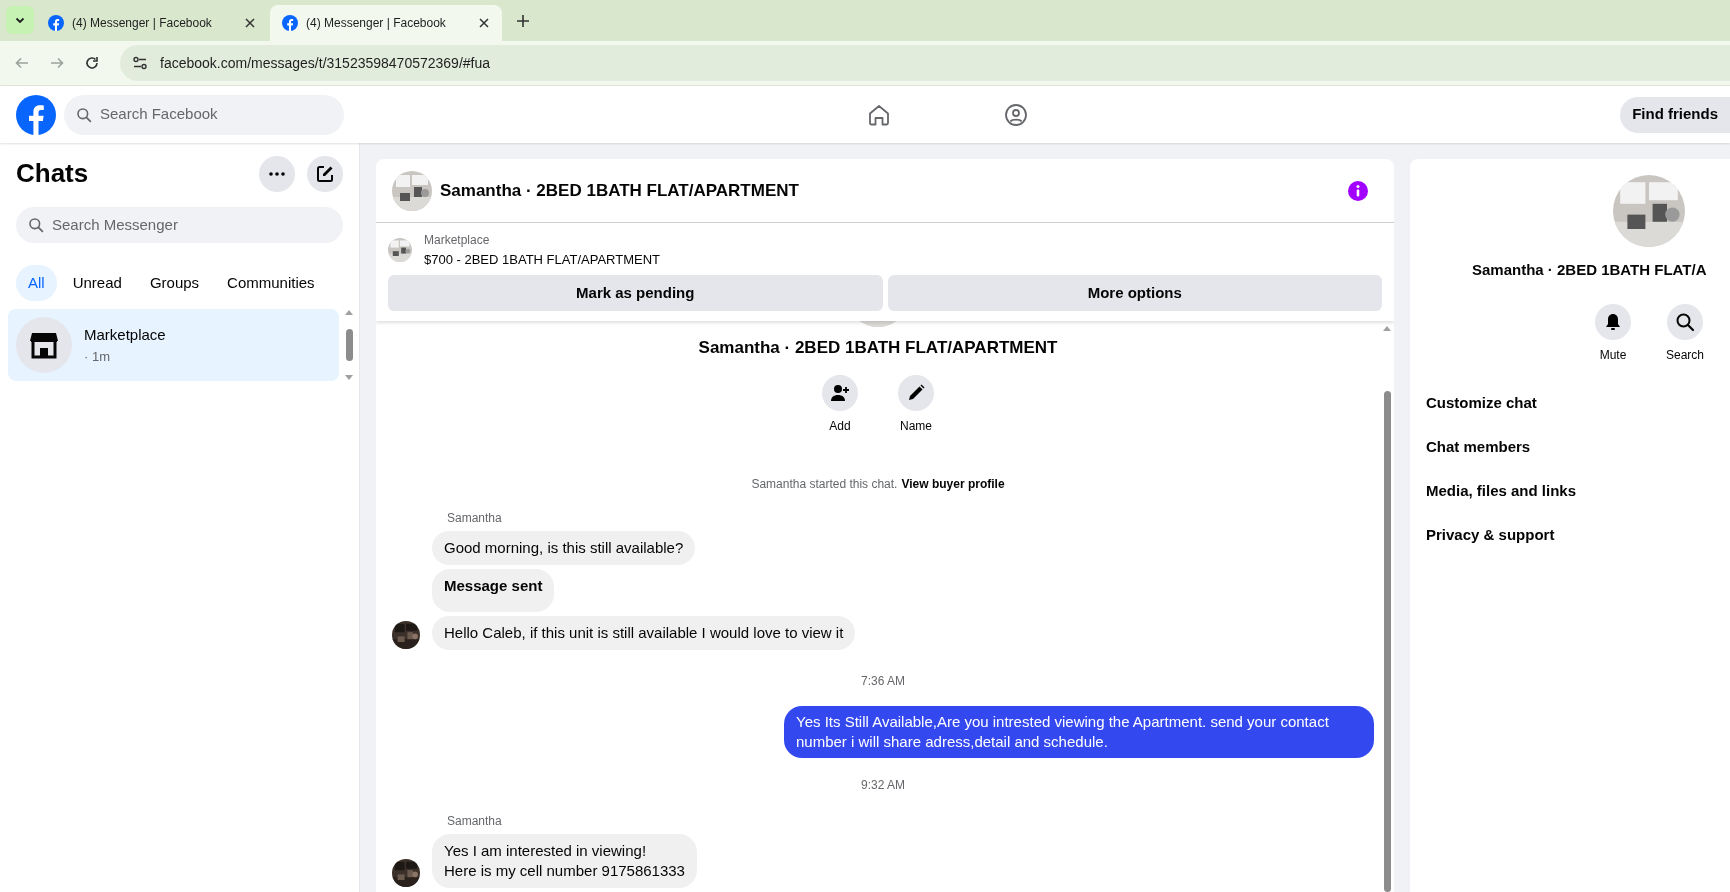 Image resolution: width=1730 pixels, height=892 pixels. I want to click on friends-icon, so click(1016, 114).